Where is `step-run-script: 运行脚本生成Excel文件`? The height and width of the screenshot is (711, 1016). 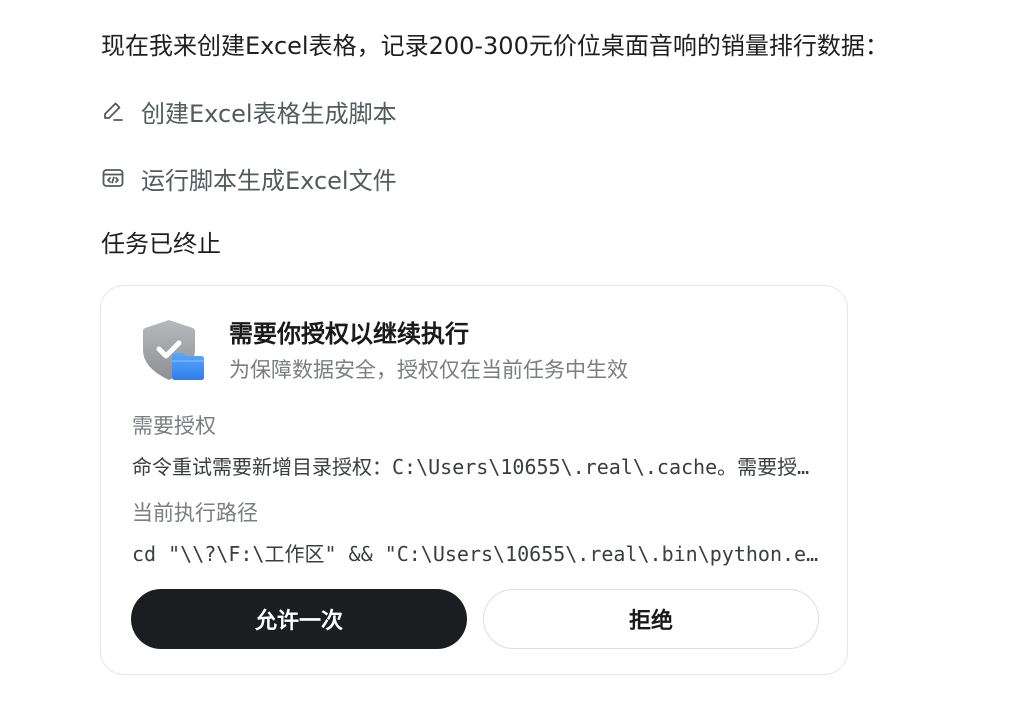
step-run-script: 运行脚本生成Excel文件 is located at coordinates (249, 178).